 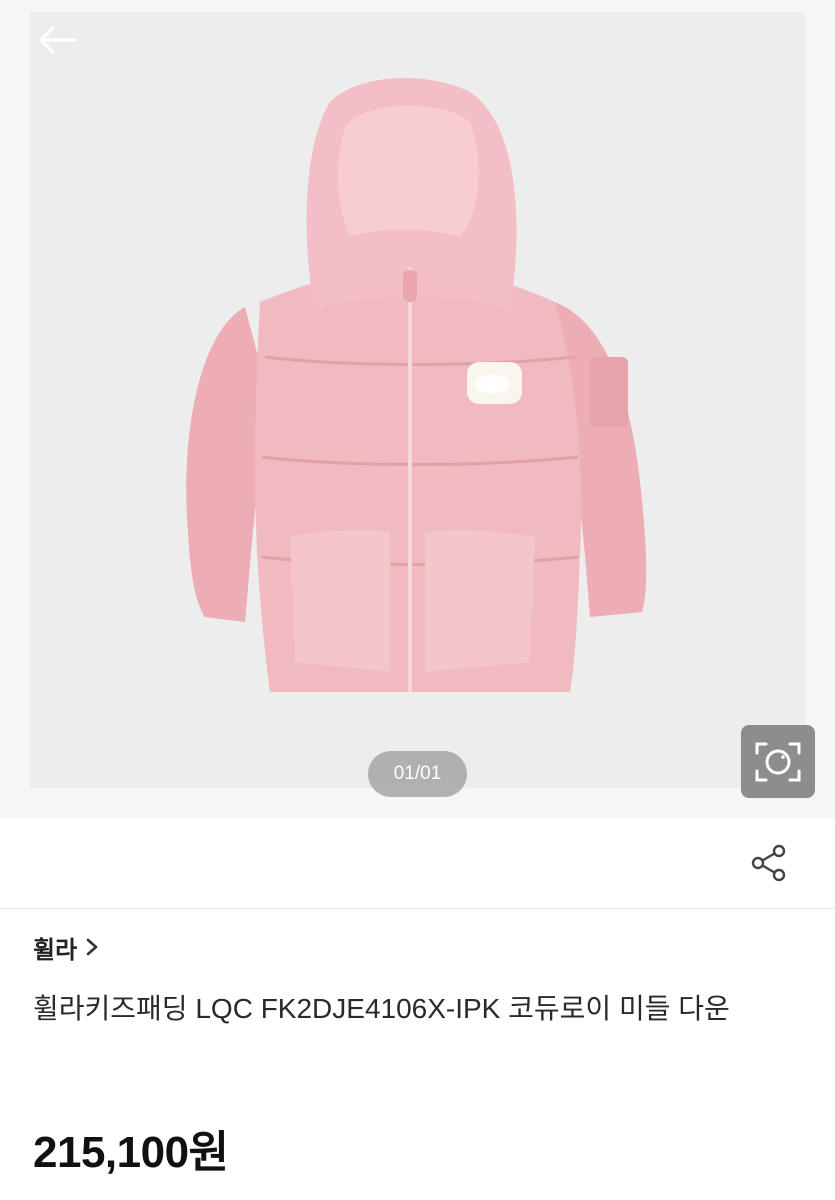 I want to click on back-button, so click(x=57, y=40).